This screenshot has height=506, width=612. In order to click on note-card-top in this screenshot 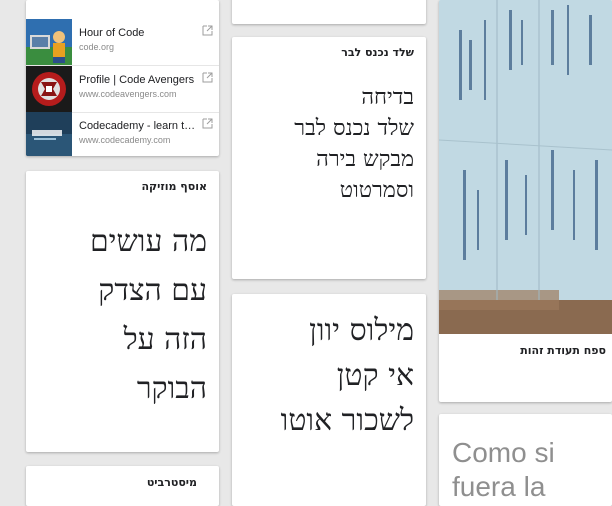, I will do `click(329, 12)`.